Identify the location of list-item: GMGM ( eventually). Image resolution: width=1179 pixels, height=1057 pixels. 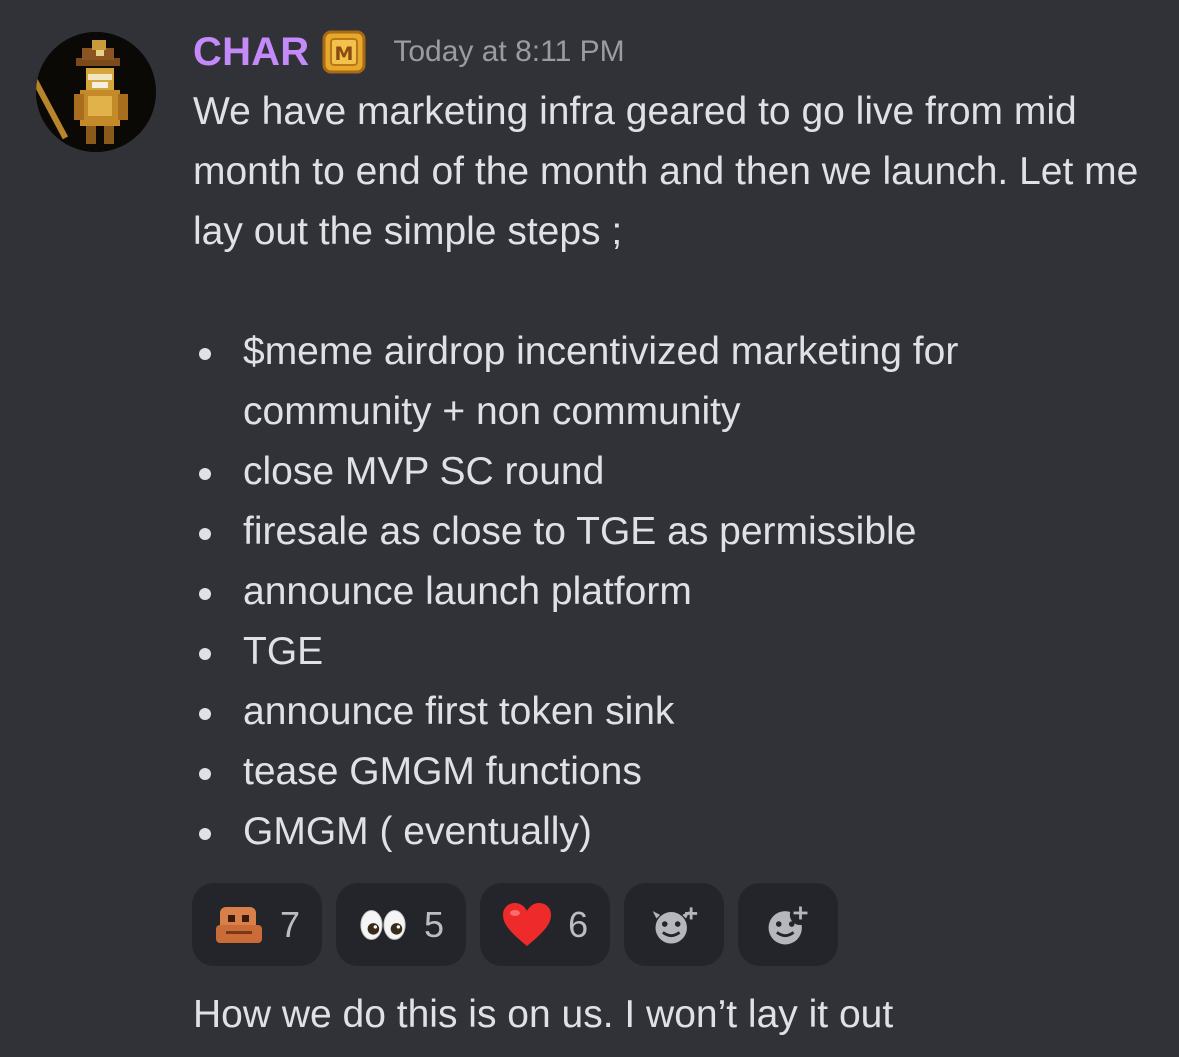
(673, 832).